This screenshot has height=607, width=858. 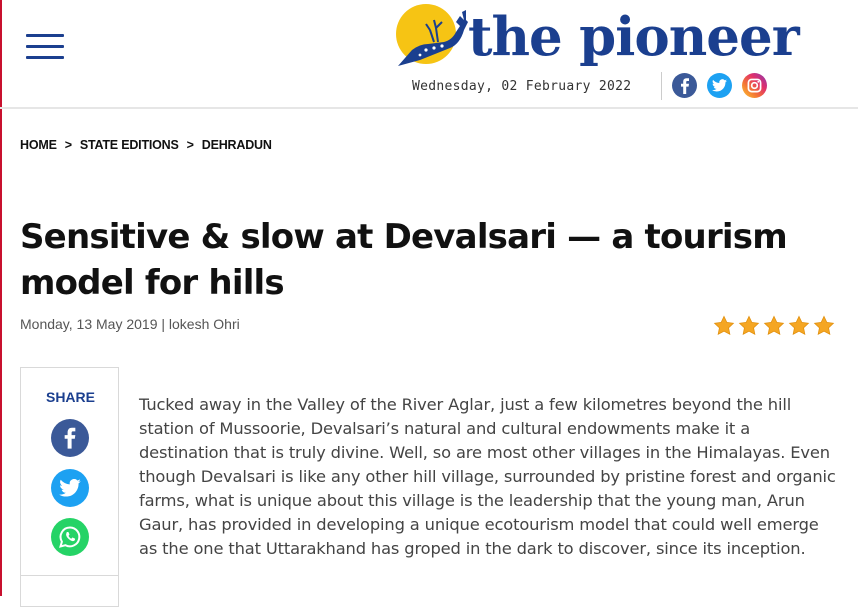 I want to click on instagram-icon, so click(x=754, y=85).